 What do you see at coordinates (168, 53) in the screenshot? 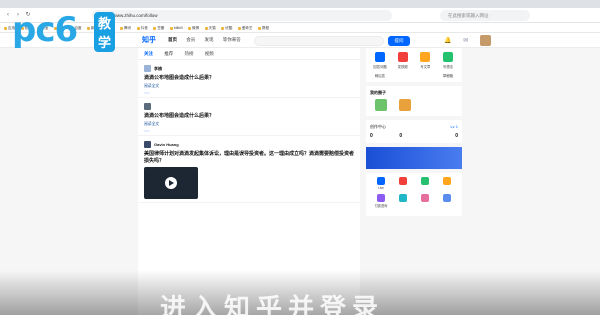
I see `tab-recommend: 推荐` at bounding box center [168, 53].